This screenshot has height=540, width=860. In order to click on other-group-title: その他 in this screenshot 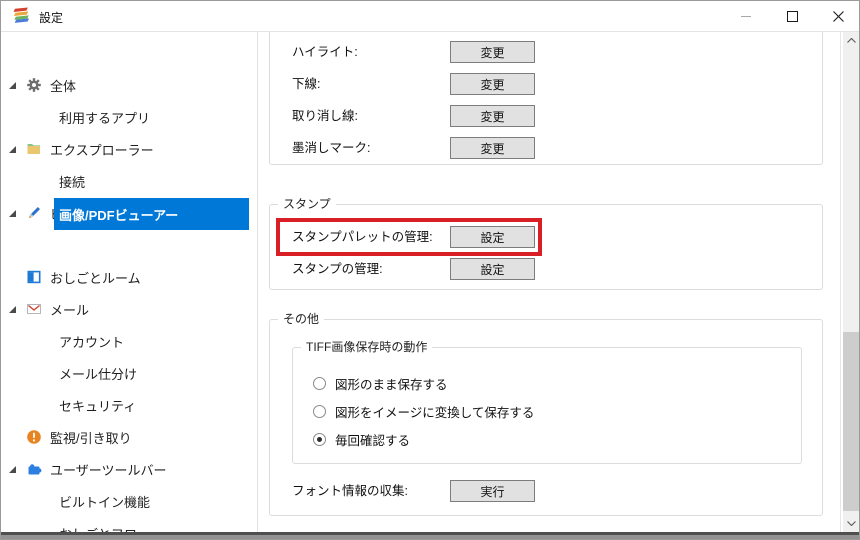, I will do `click(301, 319)`.